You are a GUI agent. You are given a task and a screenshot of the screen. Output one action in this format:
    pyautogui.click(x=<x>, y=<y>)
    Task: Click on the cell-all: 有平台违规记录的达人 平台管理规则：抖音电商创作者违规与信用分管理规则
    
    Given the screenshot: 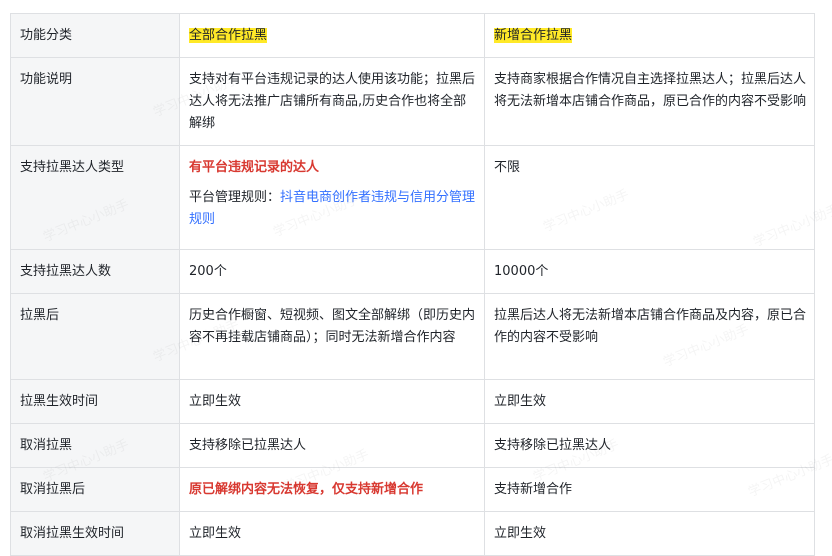 What is the action you would take?
    pyautogui.click(x=332, y=197)
    